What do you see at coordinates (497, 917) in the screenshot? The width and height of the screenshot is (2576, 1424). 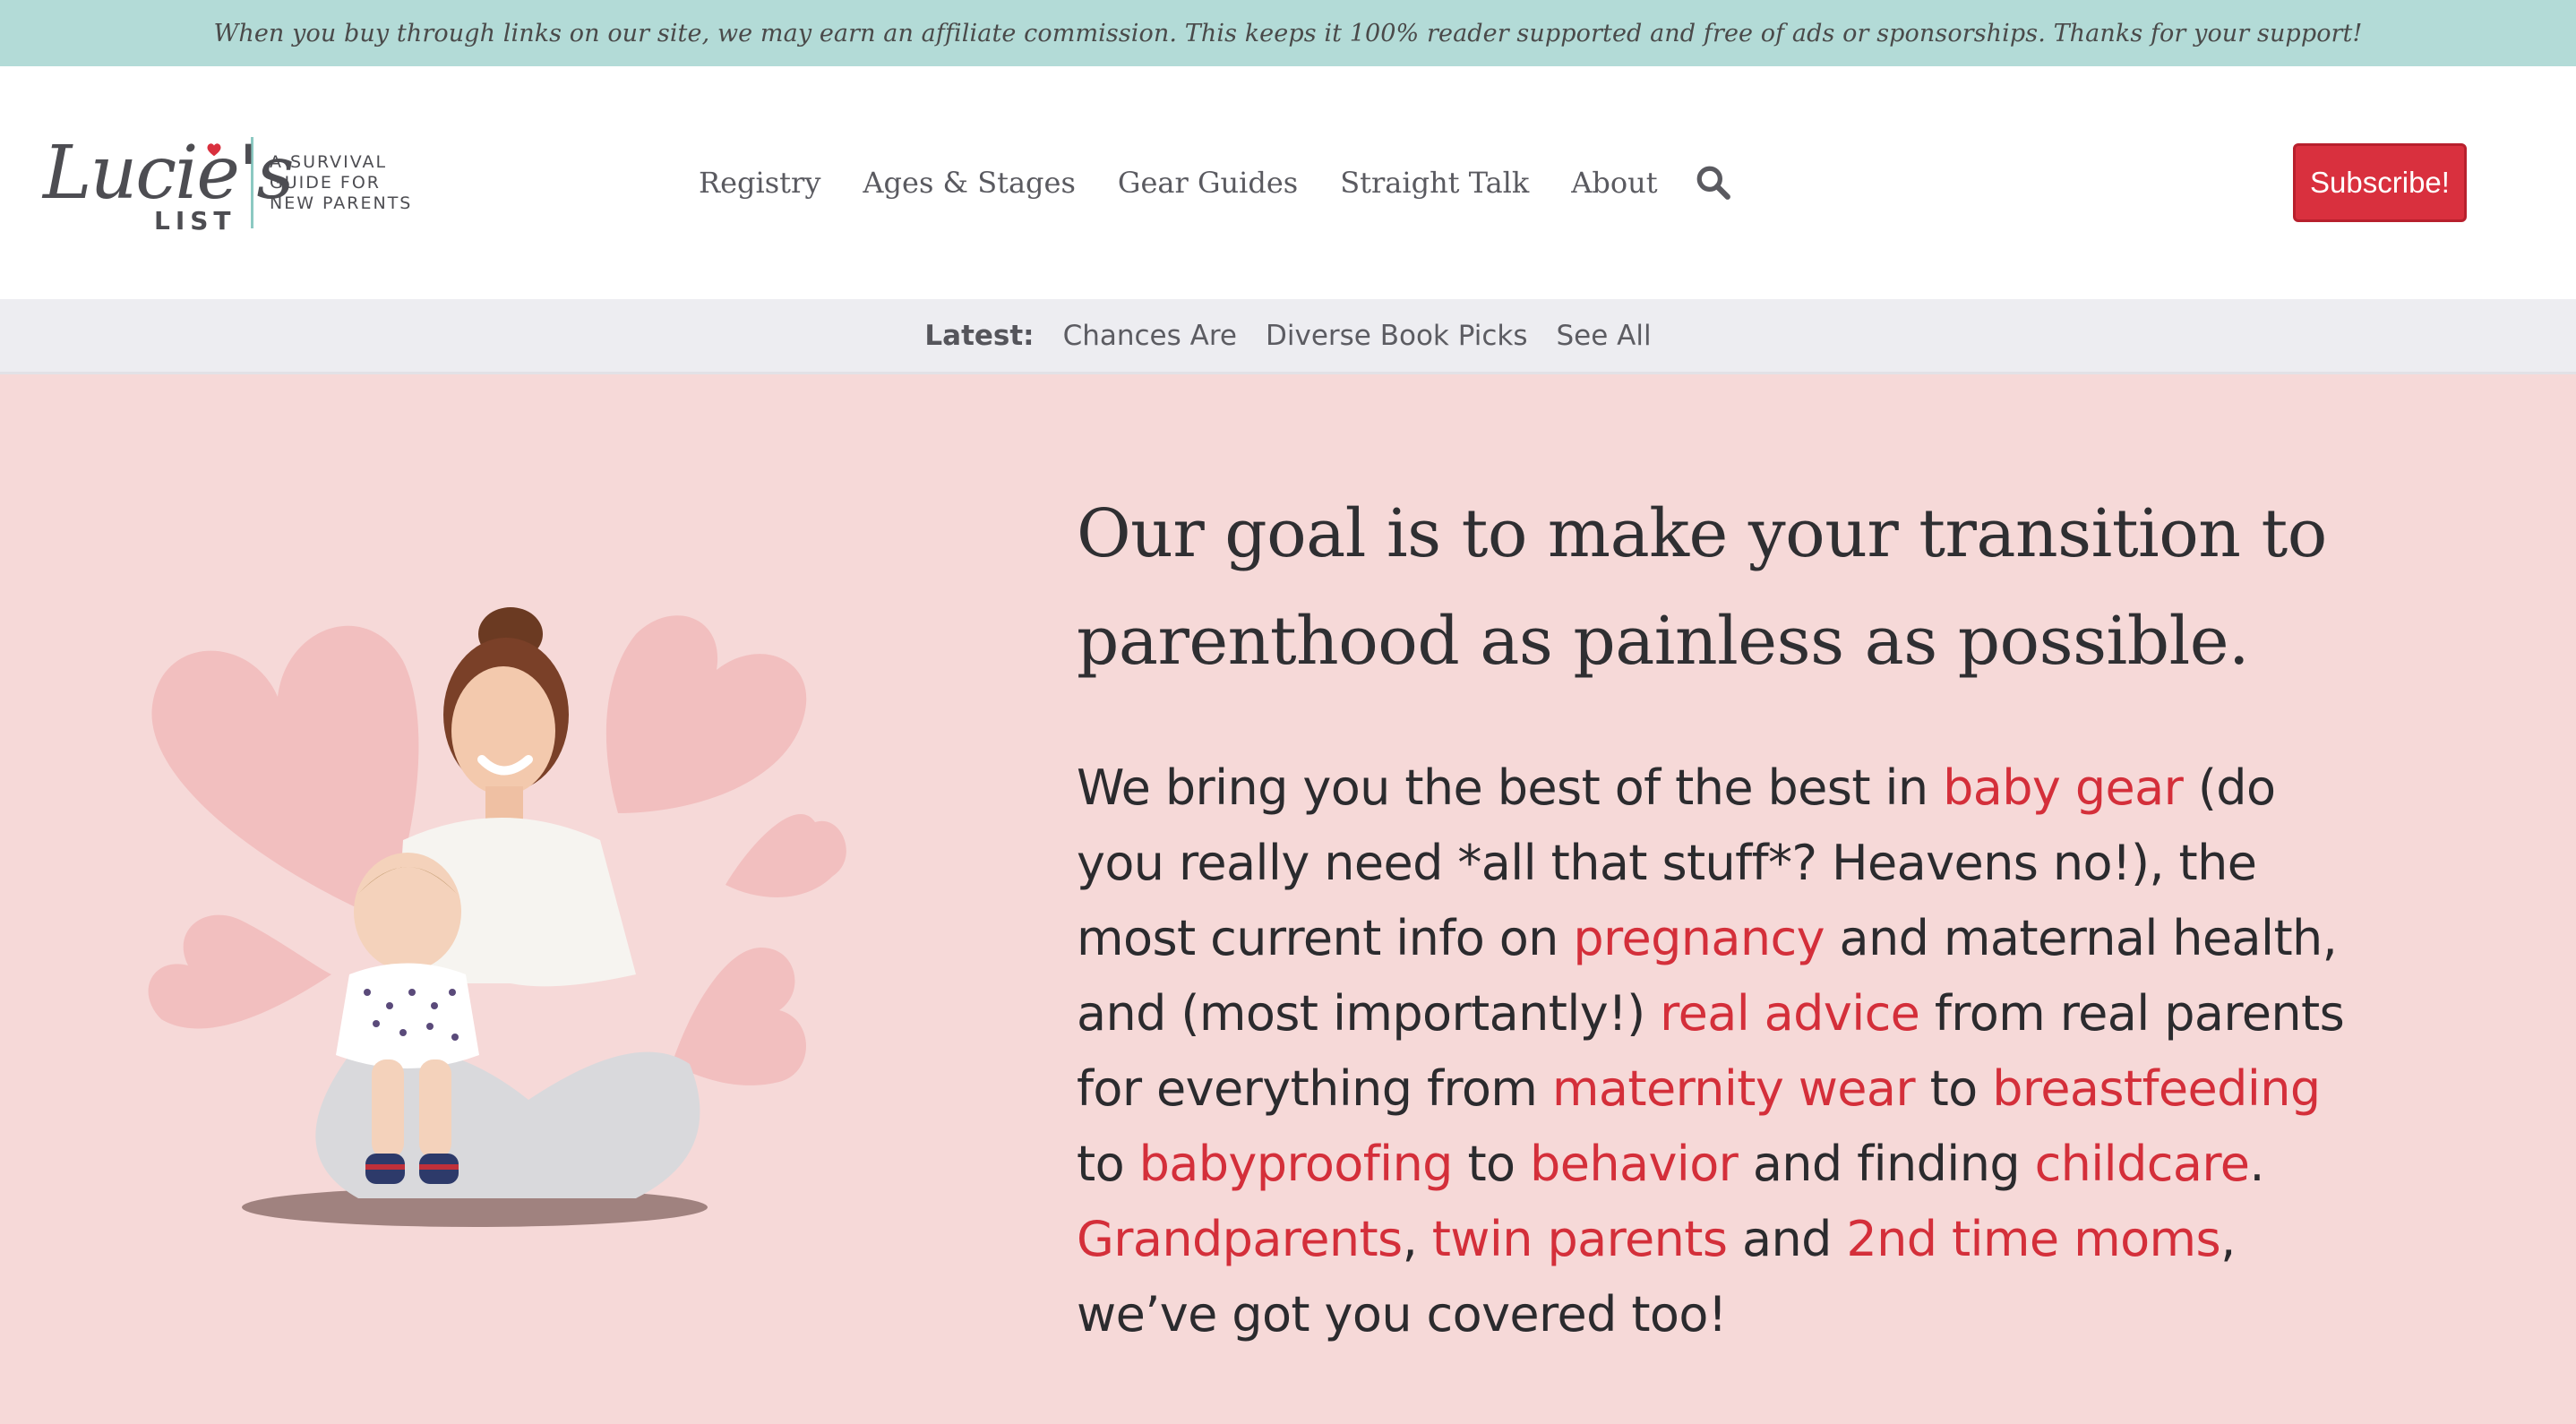 I see `hero-image` at bounding box center [497, 917].